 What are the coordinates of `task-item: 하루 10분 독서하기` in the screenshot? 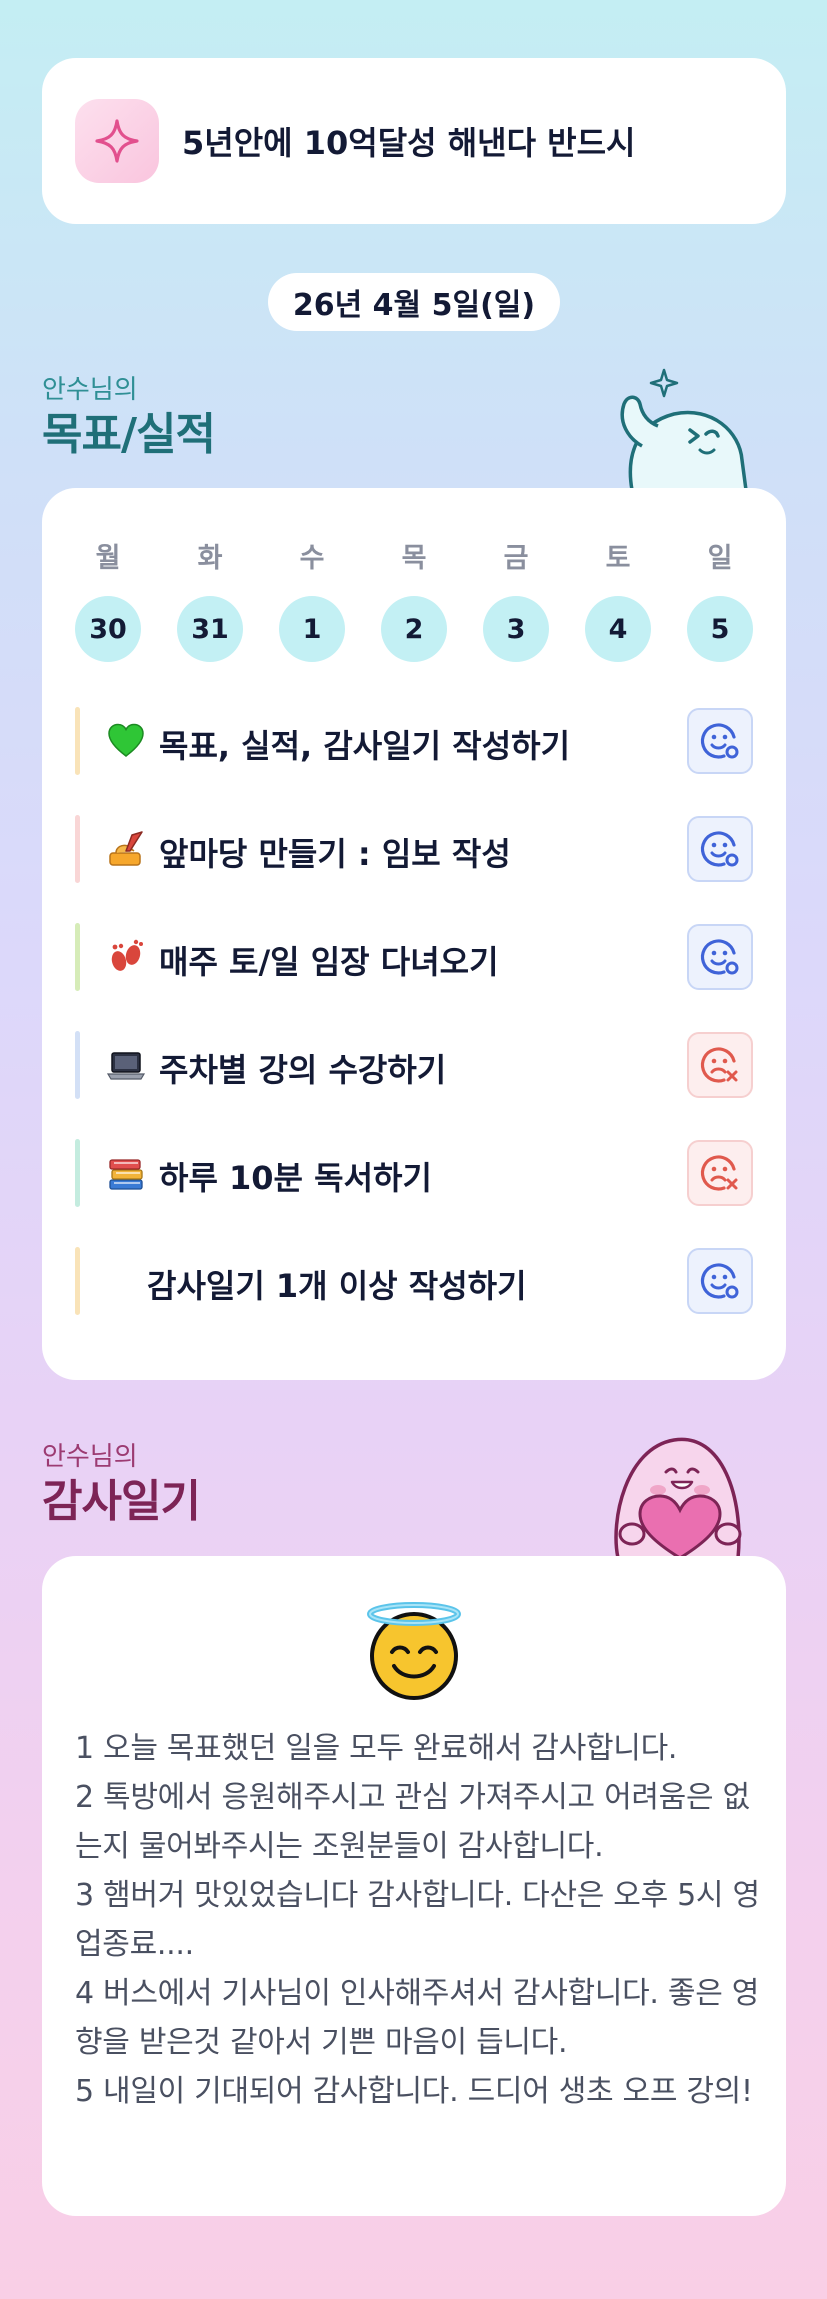 It's located at (415, 1173).